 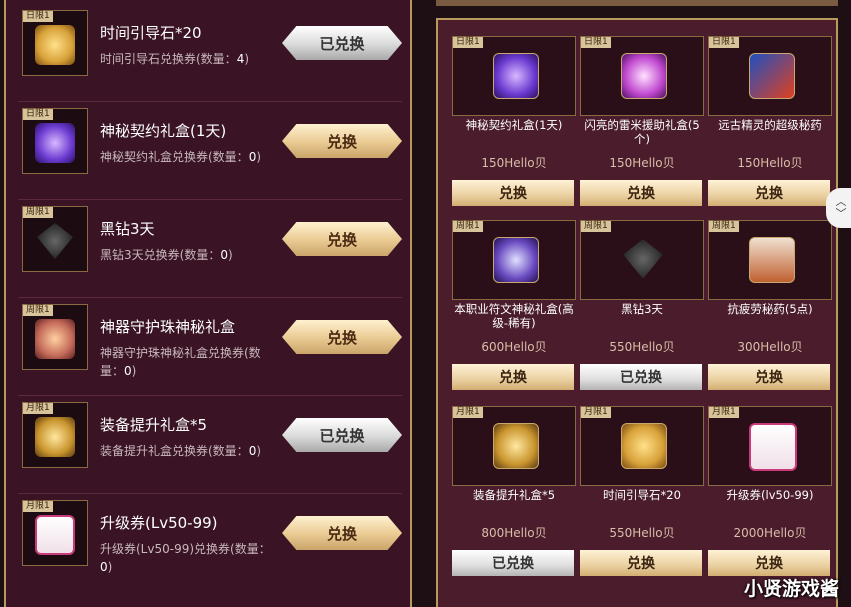 I want to click on item-desc: 时间引导石兑换券(数量：4), so click(x=175, y=59).